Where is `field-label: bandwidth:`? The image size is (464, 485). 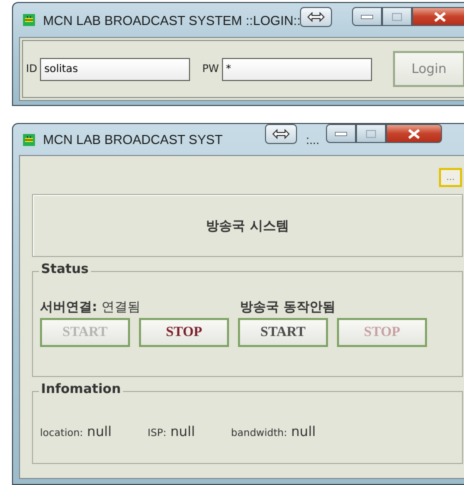
field-label: bandwidth: is located at coordinates (259, 433).